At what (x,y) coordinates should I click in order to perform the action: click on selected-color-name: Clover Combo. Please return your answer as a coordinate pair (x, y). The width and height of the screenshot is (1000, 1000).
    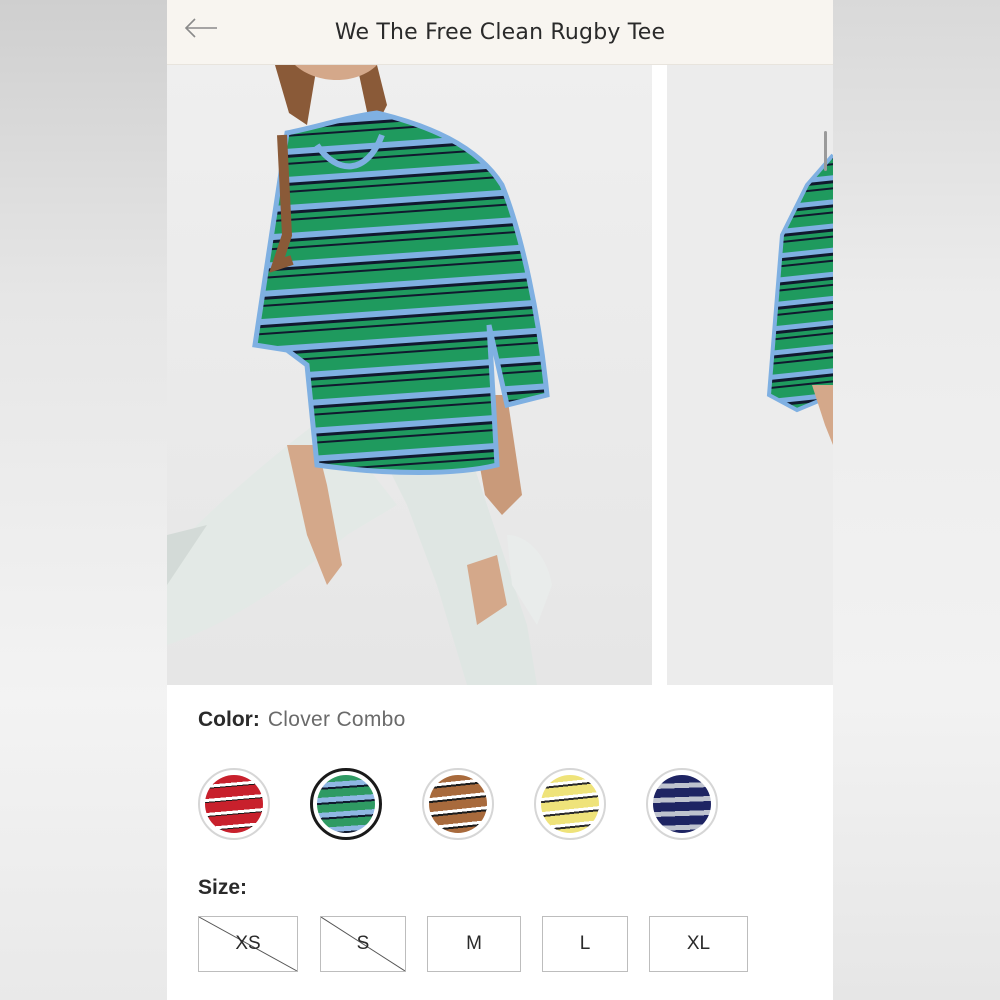
    Looking at the image, I should click on (336, 719).